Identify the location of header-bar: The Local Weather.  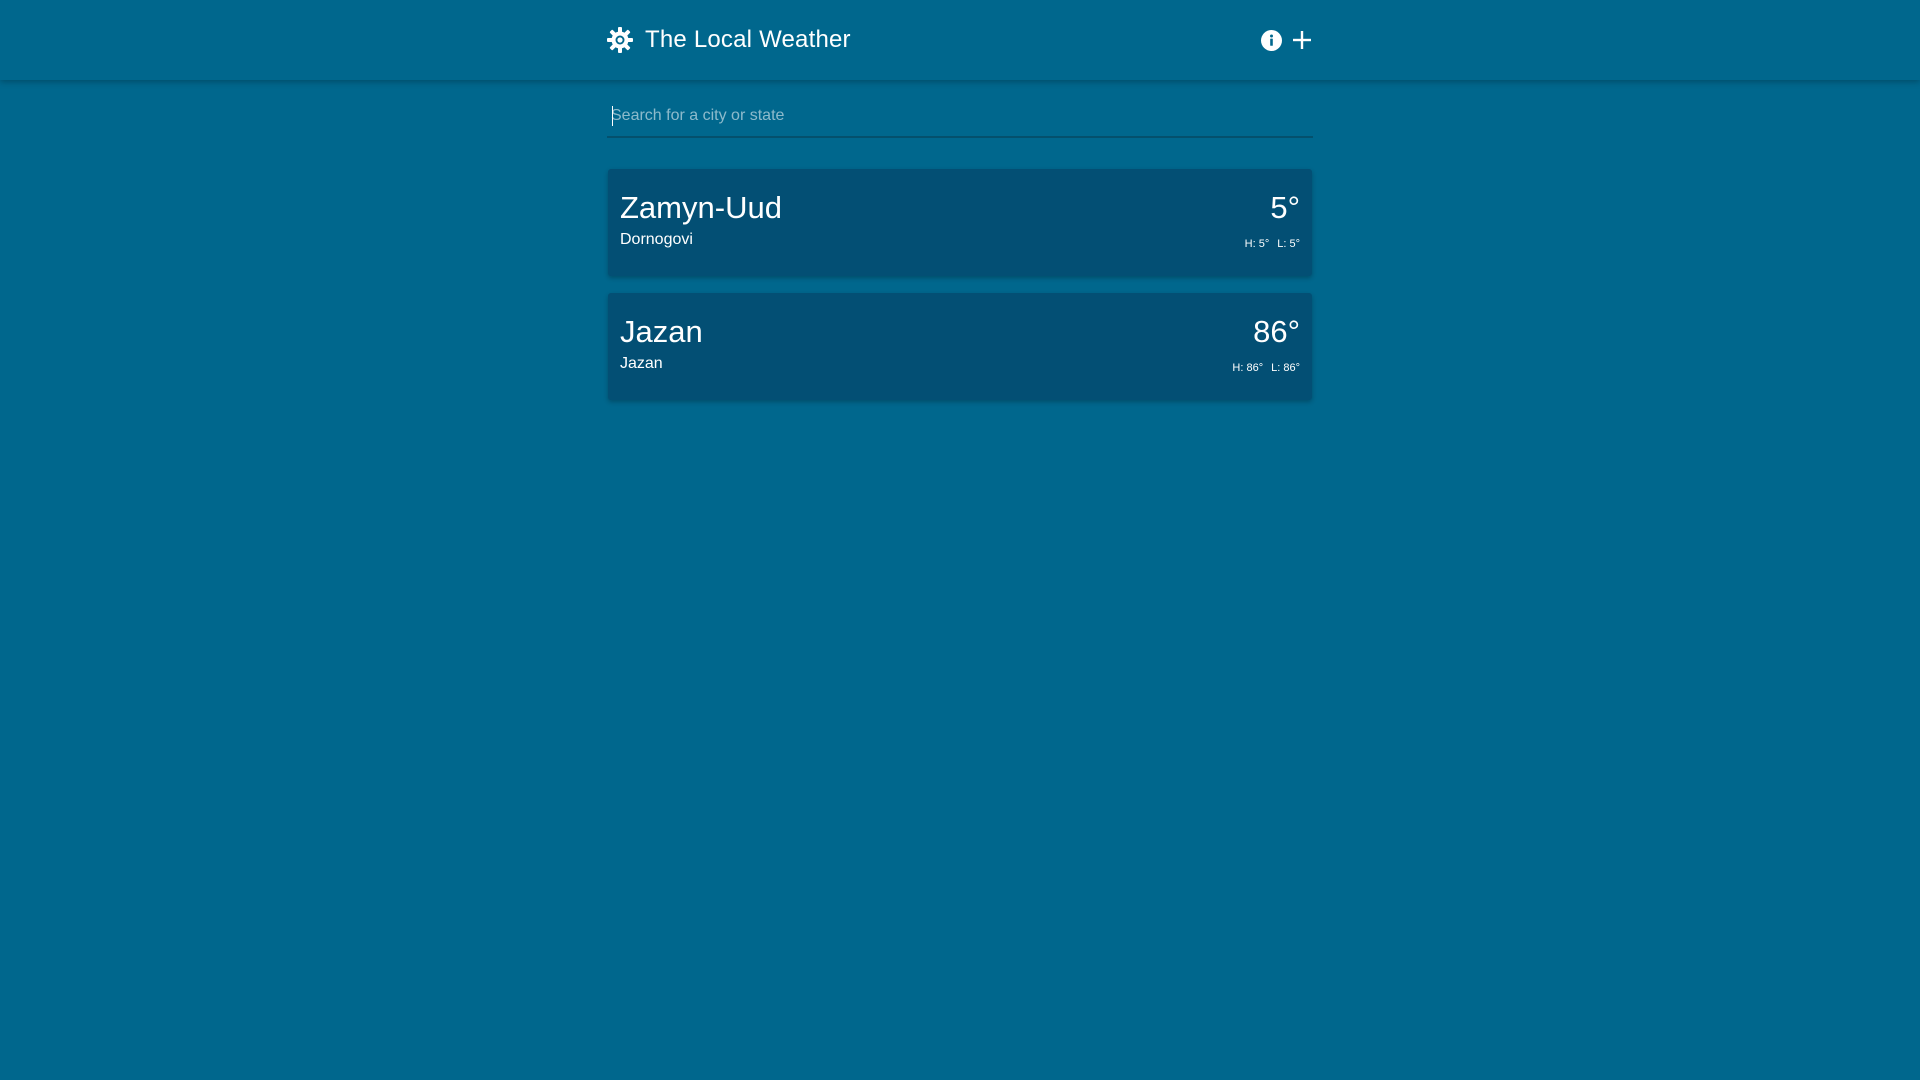
(960, 40).